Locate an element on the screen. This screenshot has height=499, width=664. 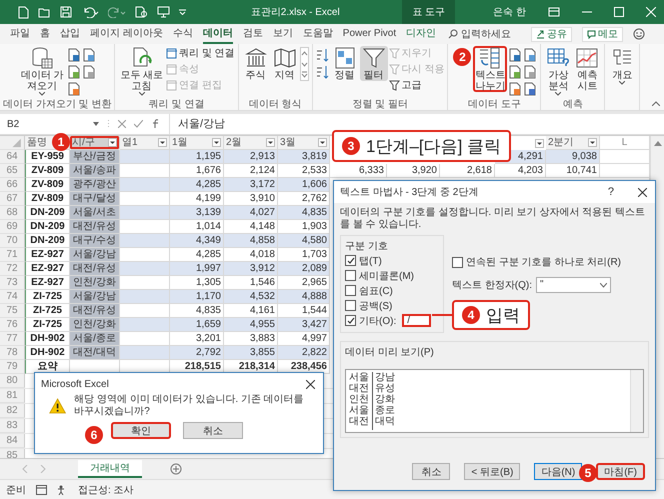
dialog-title: 텍스트 마법사 - 3단계 중 2단계 is located at coordinates (410, 192).